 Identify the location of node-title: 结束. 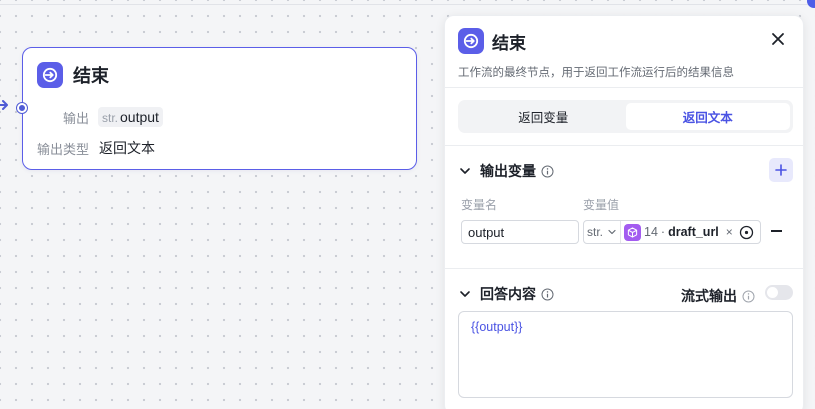
(91, 76).